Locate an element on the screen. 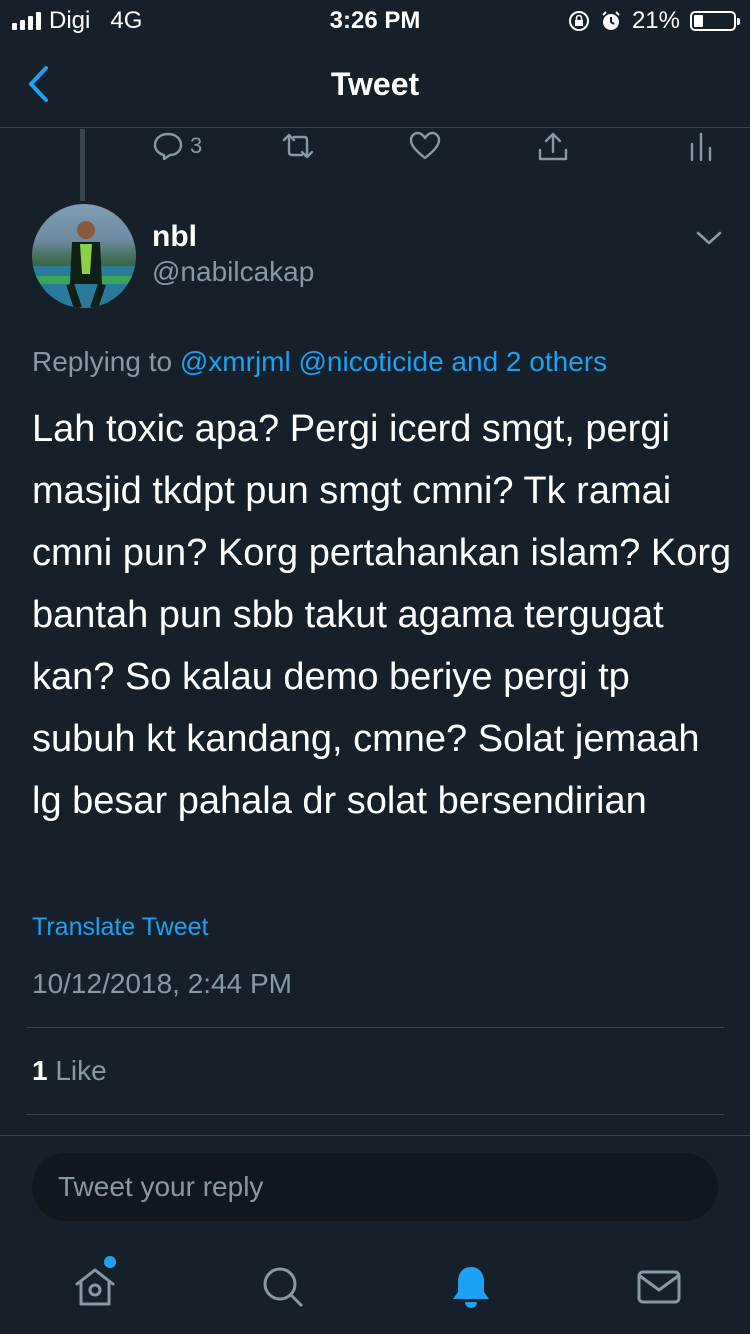 This screenshot has width=750, height=1334. nav-bar: Tweet is located at coordinates (375, 84).